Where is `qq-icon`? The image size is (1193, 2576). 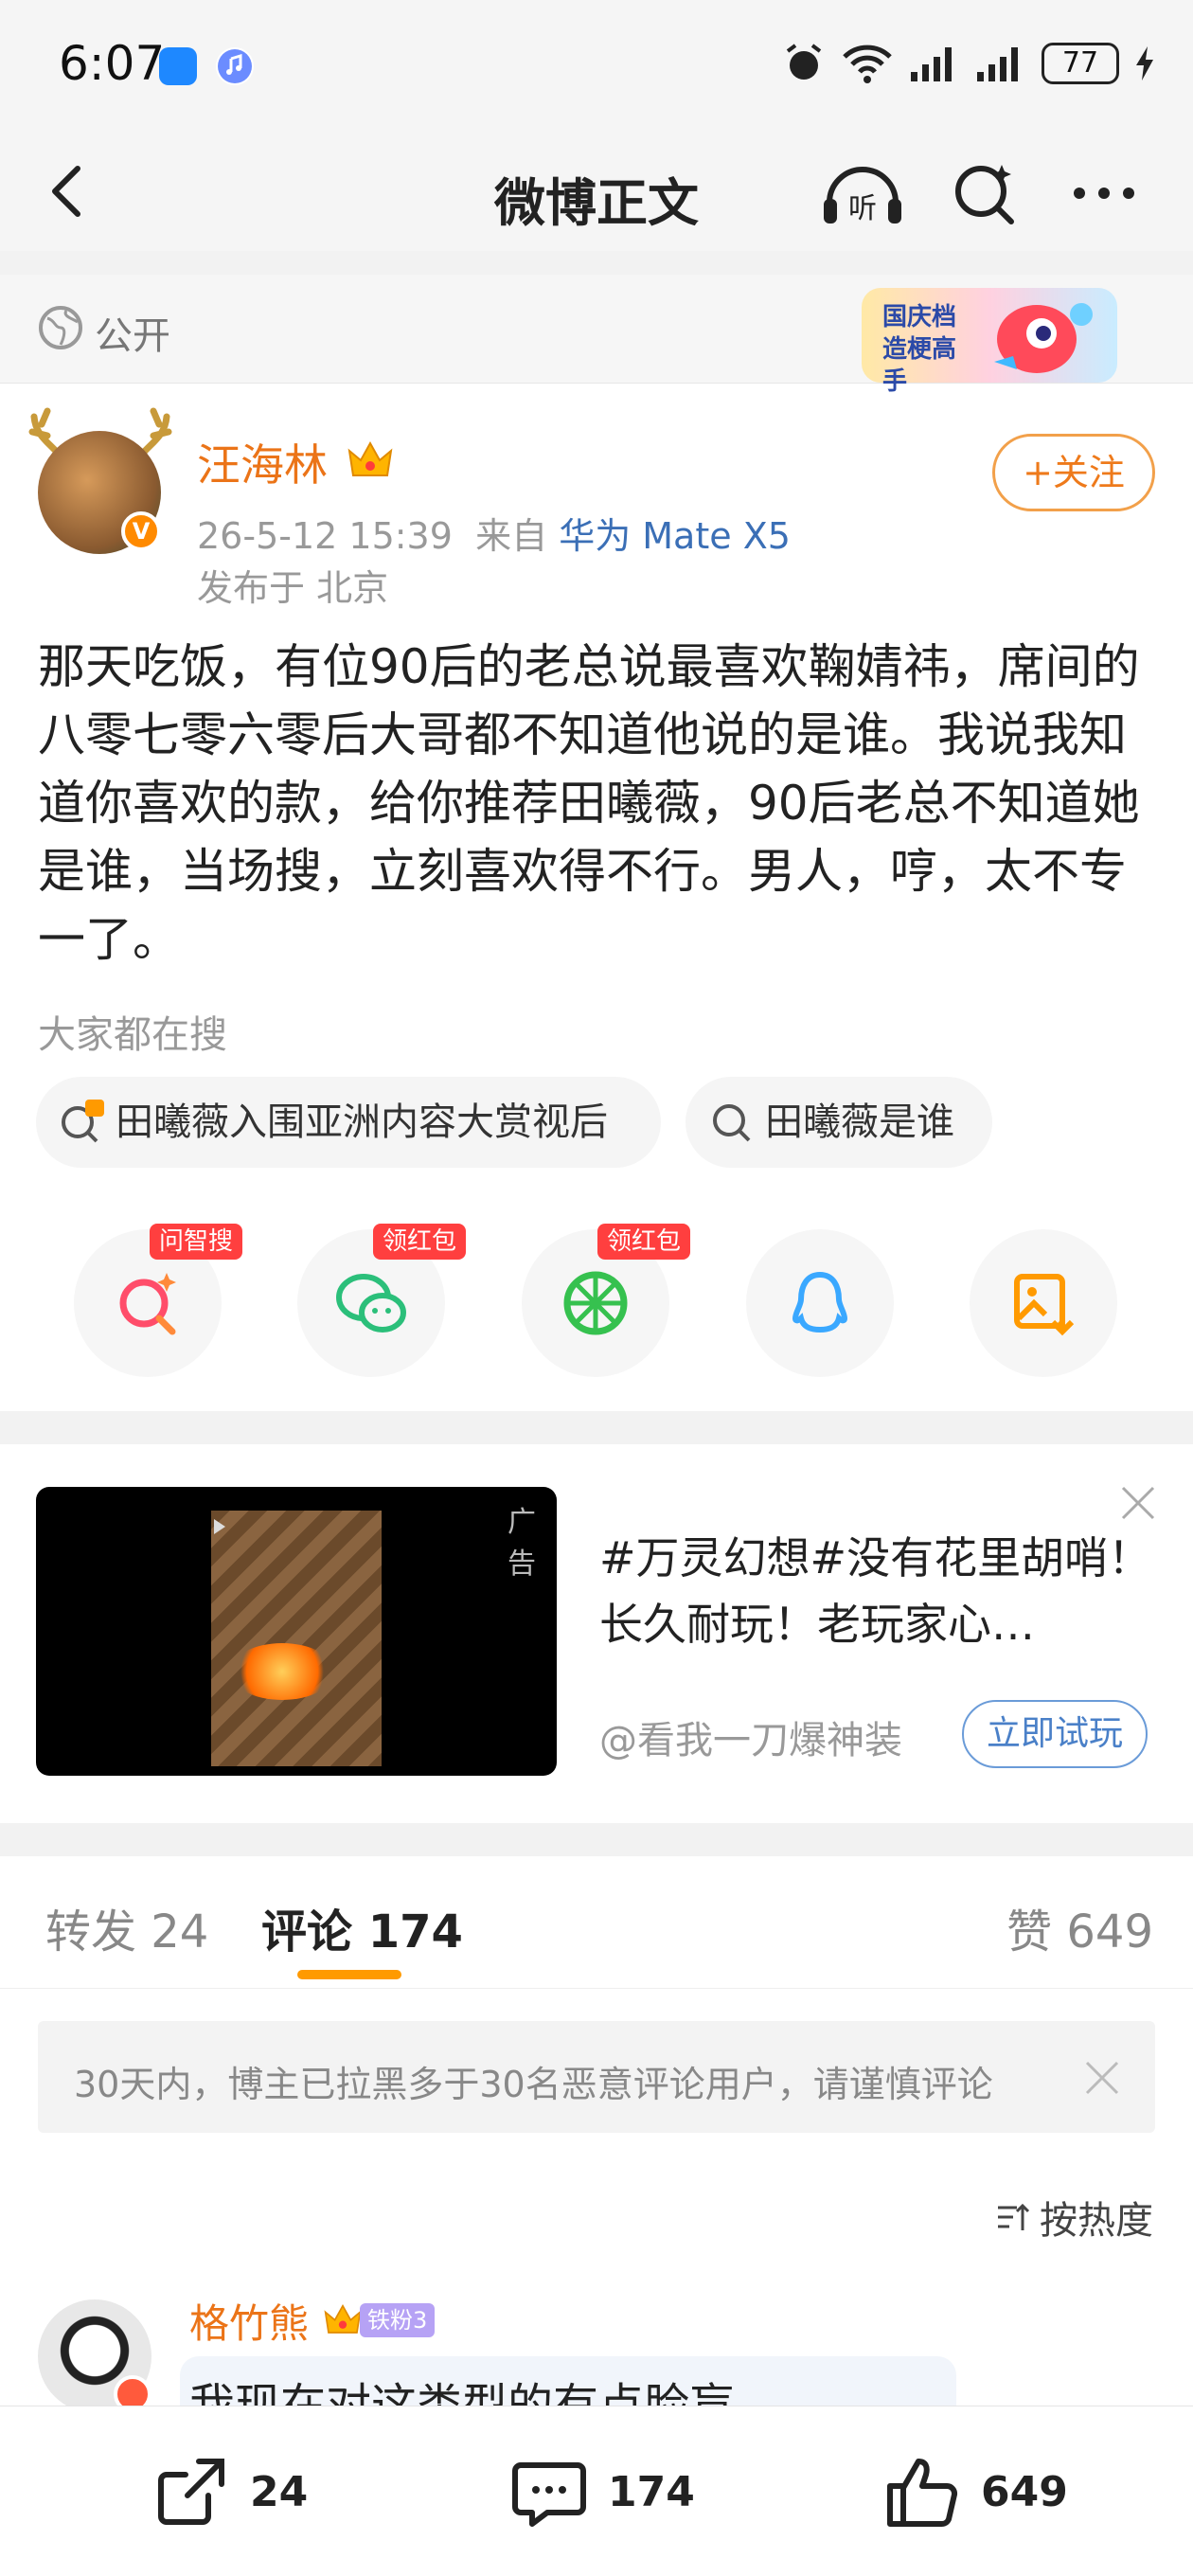 qq-icon is located at coordinates (820, 1302).